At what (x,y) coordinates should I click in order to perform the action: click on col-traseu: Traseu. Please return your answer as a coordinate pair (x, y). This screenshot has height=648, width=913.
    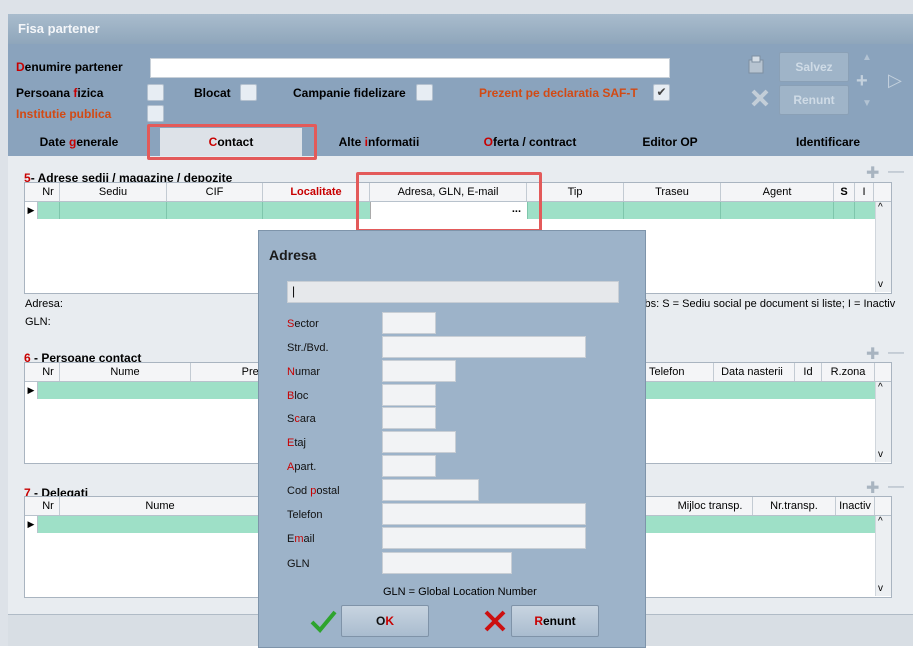
    Looking at the image, I should click on (672, 192).